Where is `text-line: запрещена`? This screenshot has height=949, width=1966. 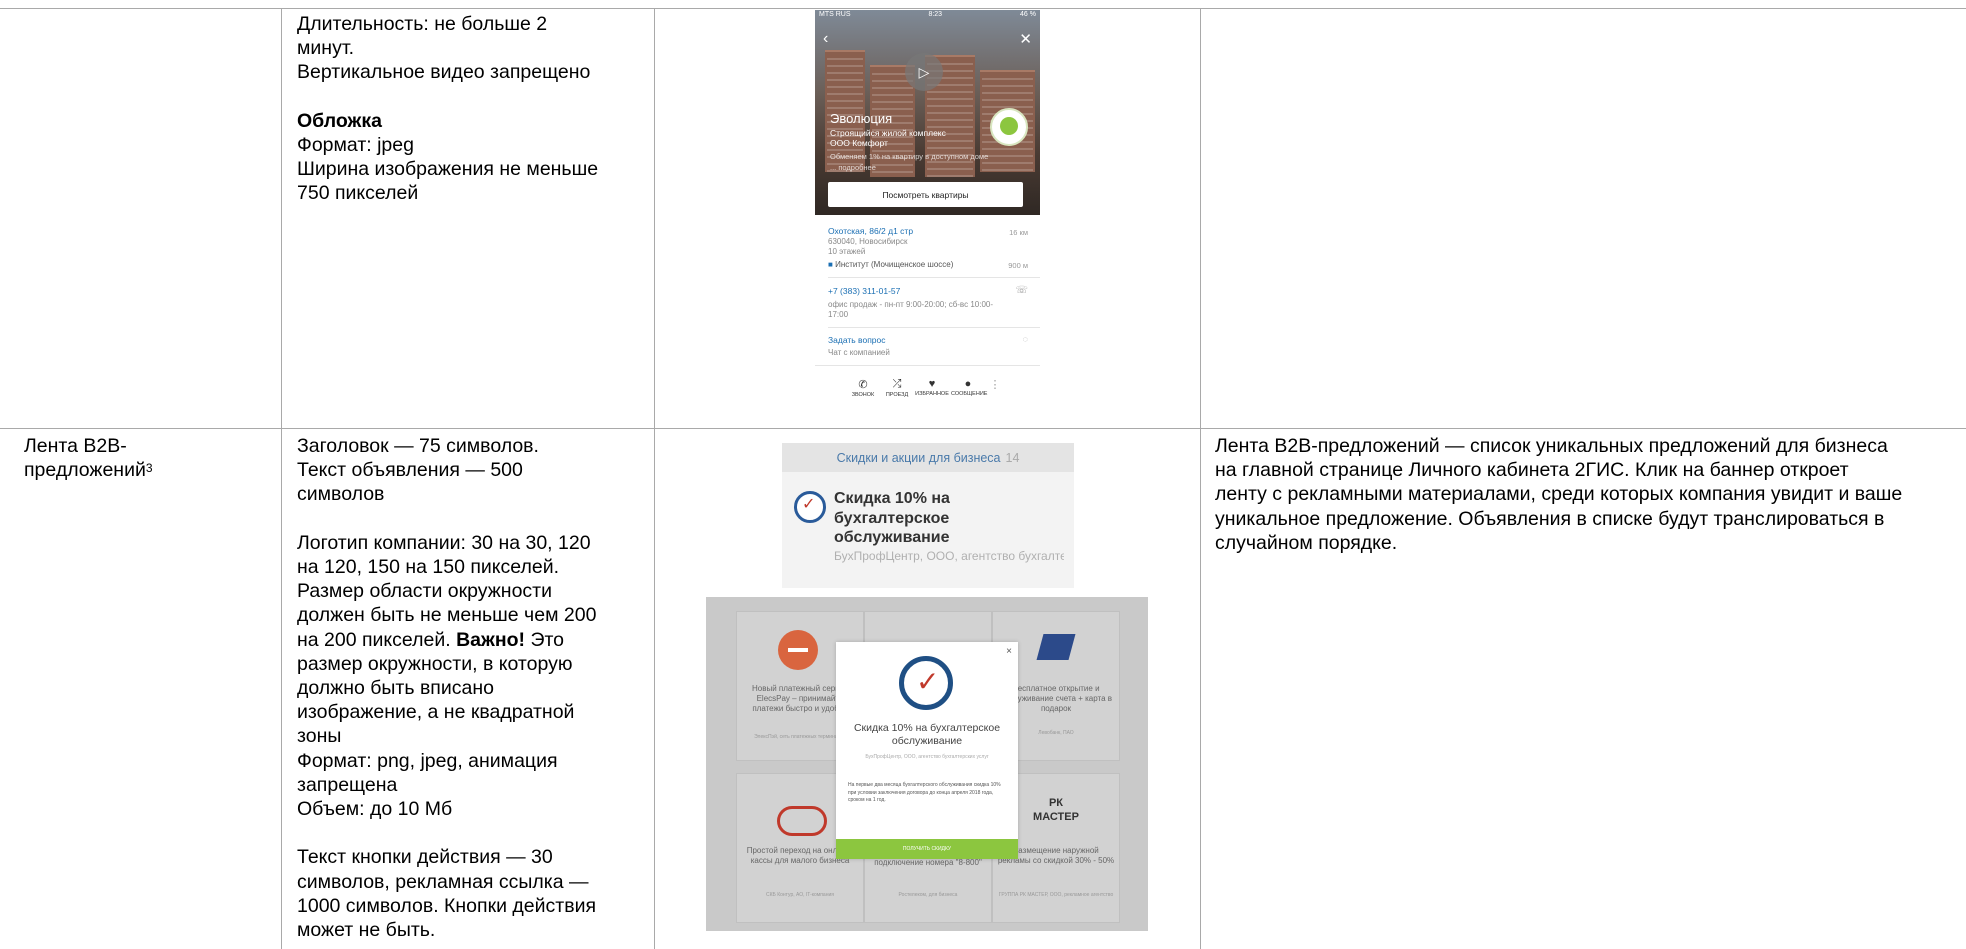
text-line: запрещена is located at coordinates (347, 784).